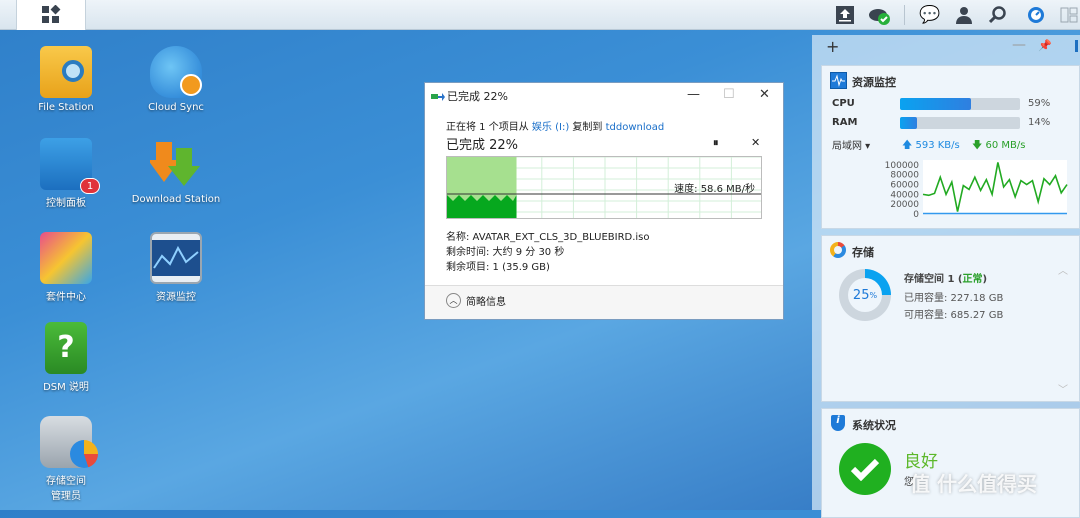 The height and width of the screenshot is (518, 1080). Describe the element at coordinates (930, 15) in the screenshot. I see `messages-icon: 💬` at that location.